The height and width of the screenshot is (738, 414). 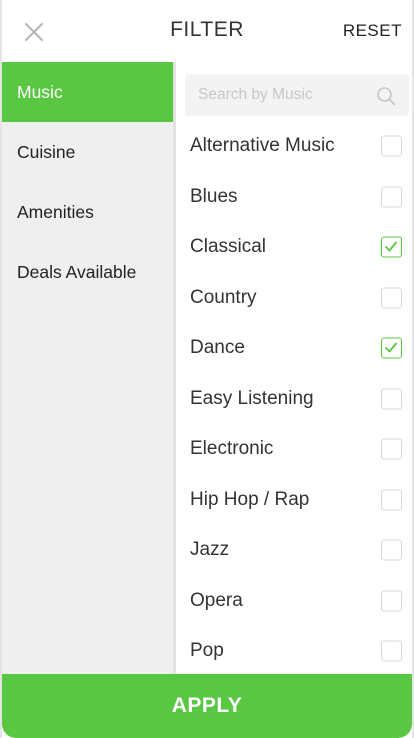 I want to click on option-label: Blues, so click(x=214, y=196).